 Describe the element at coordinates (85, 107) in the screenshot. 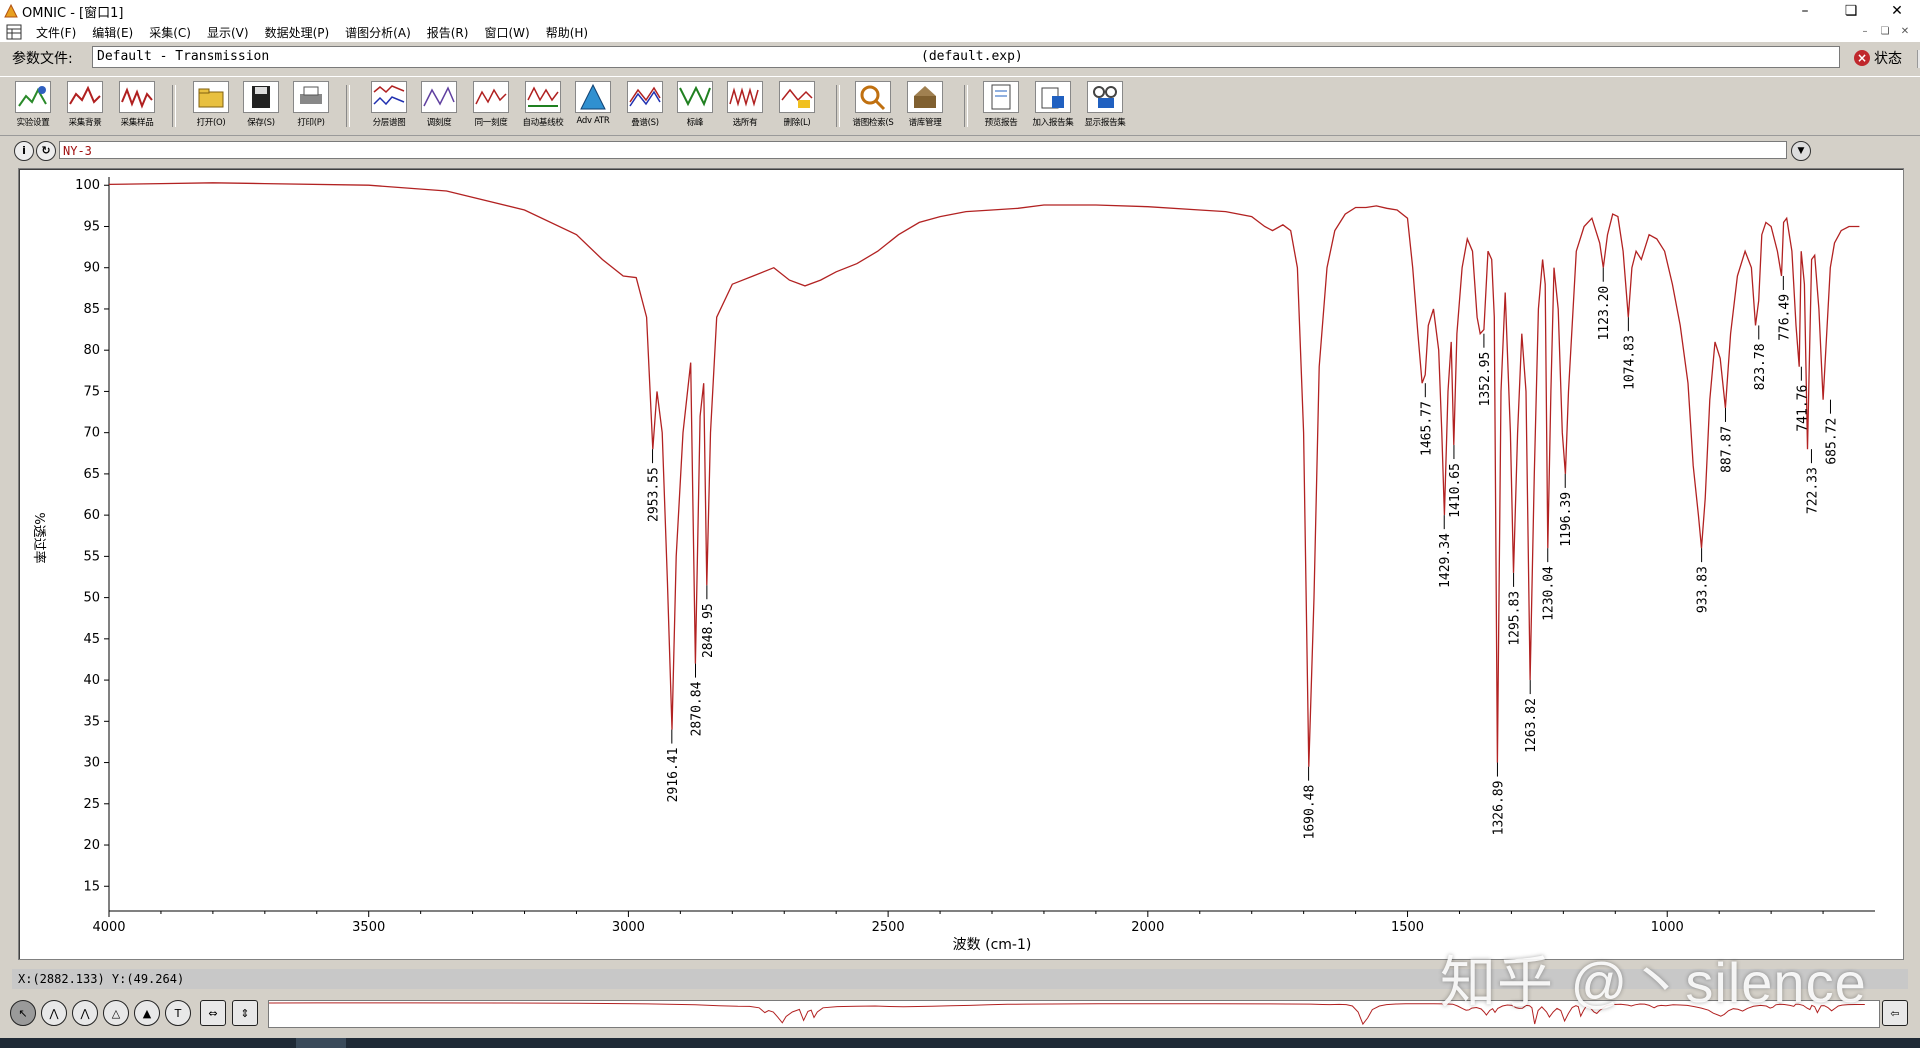

I see `collect-background-button: 采集背景` at that location.